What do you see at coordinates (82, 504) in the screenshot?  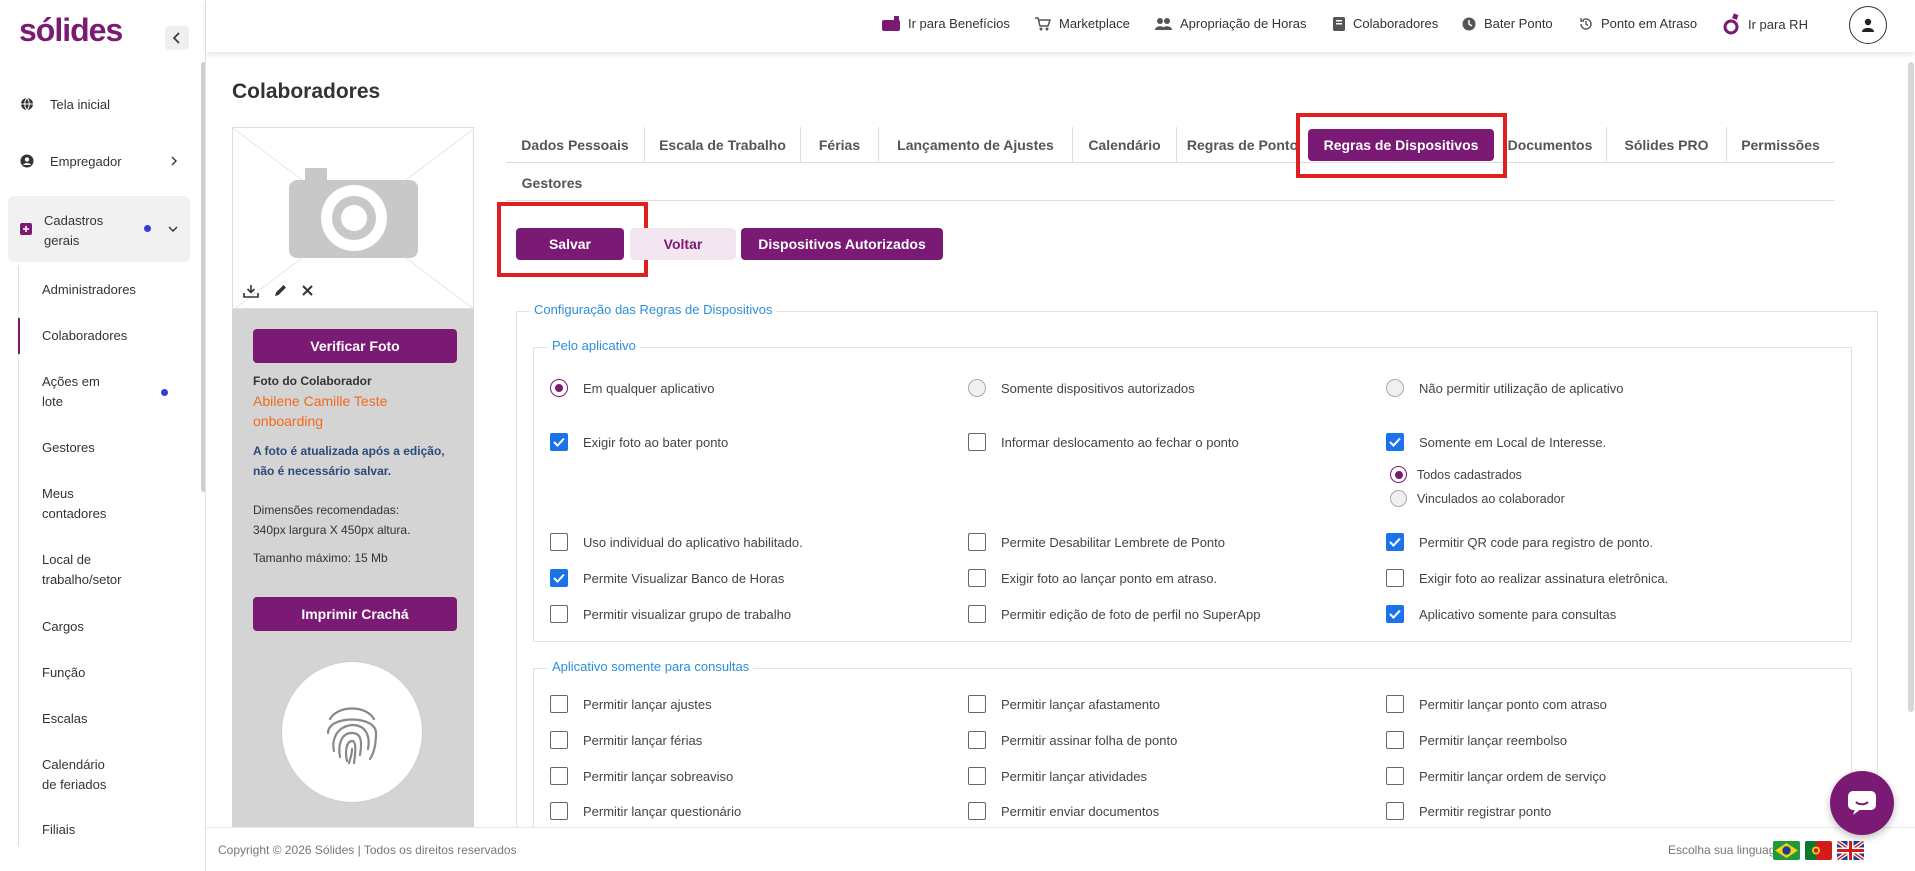 I see `sidebar-subitem-meus-contadores: Meus contadores` at bounding box center [82, 504].